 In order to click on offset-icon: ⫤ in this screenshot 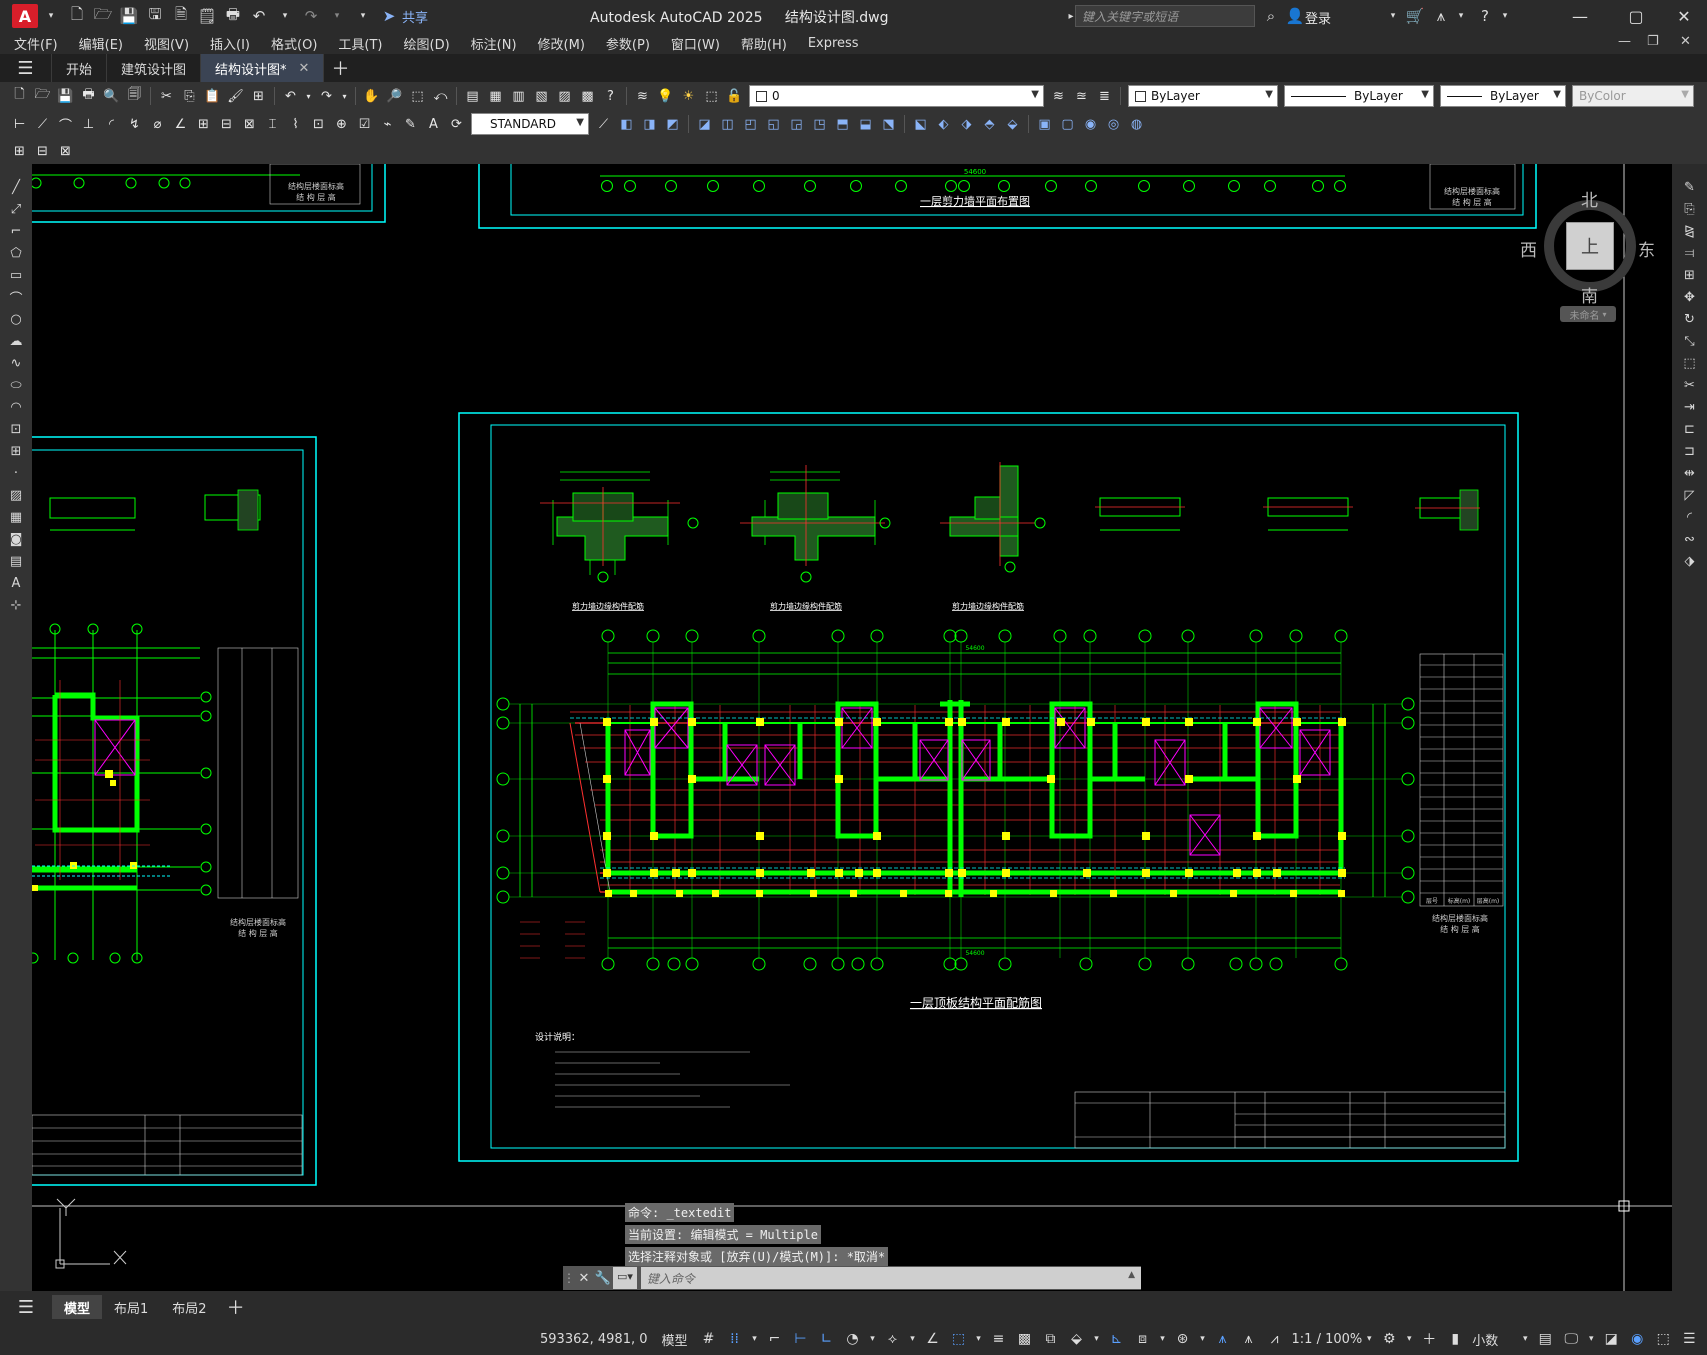, I will do `click(1690, 253)`.